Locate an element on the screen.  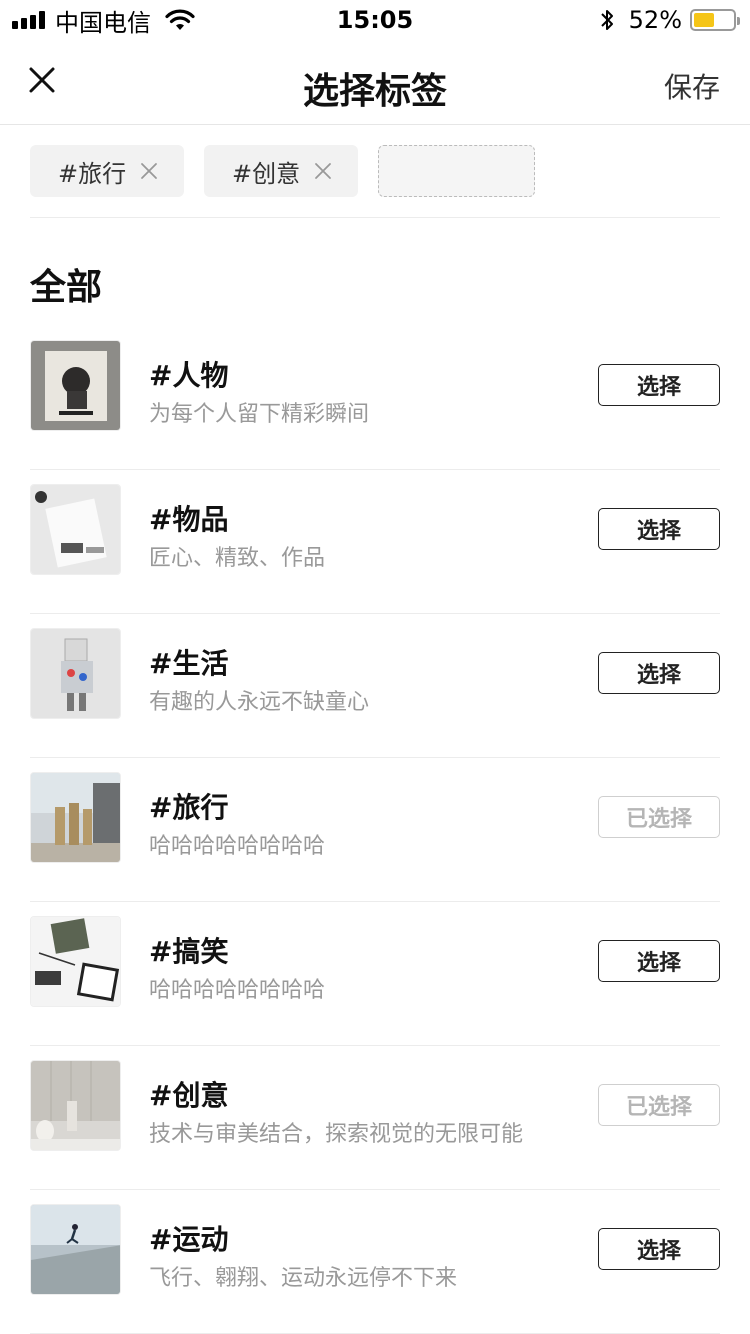
tag-description: 飞行、翱翔、运动永远停不下来 is located at coordinates (303, 1278).